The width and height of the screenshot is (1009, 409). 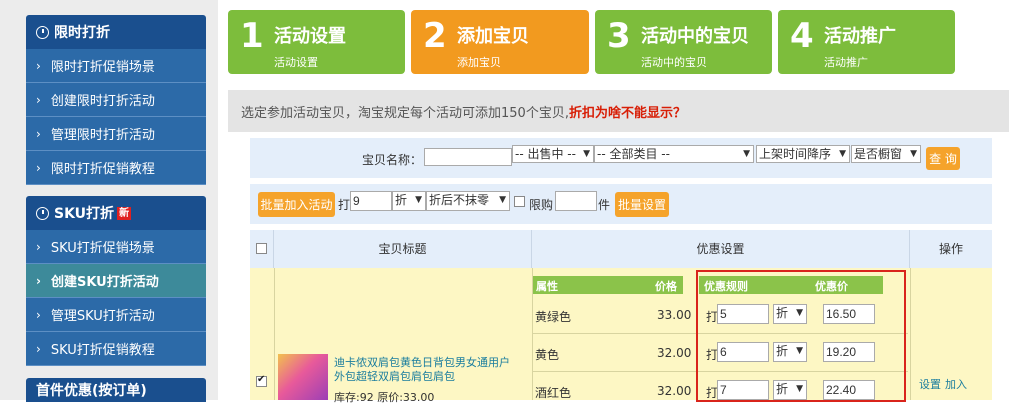 What do you see at coordinates (553, 317) in the screenshot?
I see `sku-attr: 黄绿色` at bounding box center [553, 317].